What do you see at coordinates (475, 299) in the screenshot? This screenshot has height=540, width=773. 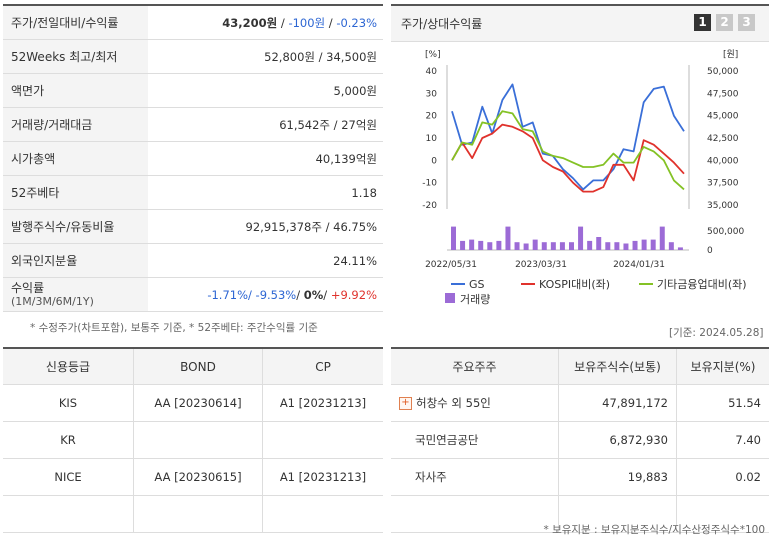 I see `legend-label: 거래량` at bounding box center [475, 299].